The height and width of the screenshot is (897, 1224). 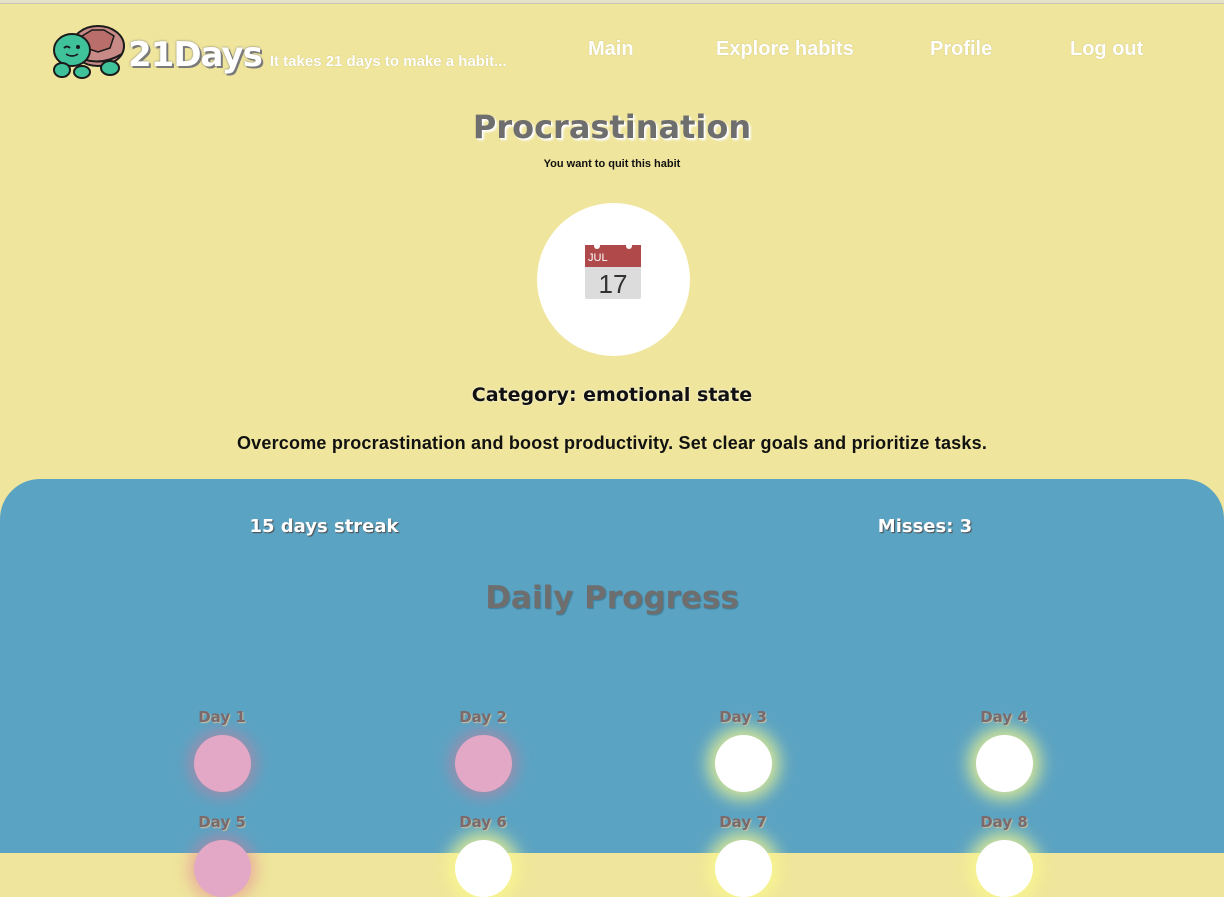 I want to click on calendar-month: JUL, so click(x=598, y=258).